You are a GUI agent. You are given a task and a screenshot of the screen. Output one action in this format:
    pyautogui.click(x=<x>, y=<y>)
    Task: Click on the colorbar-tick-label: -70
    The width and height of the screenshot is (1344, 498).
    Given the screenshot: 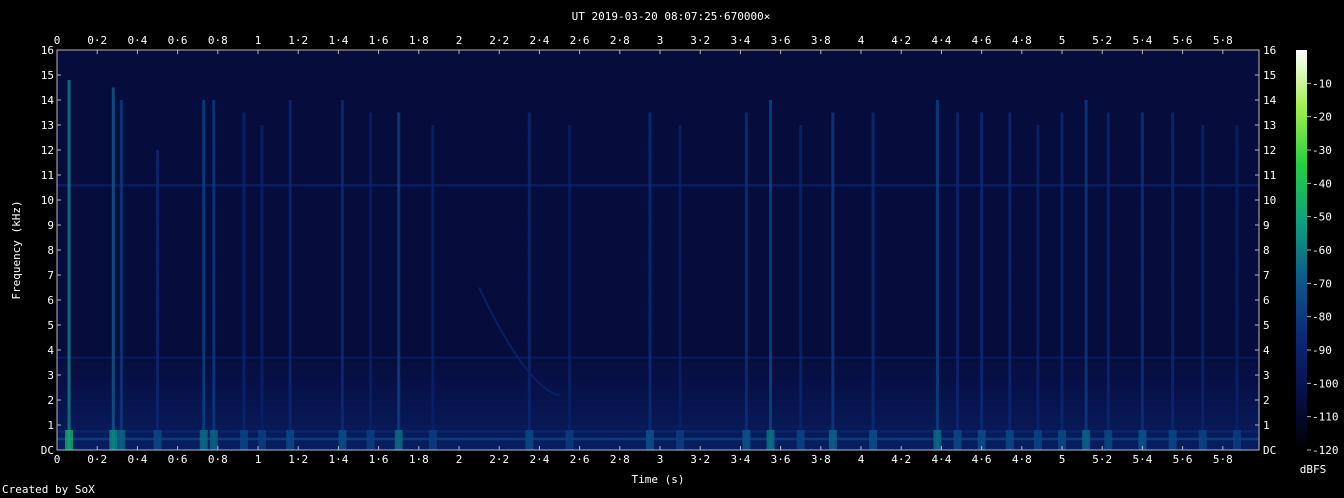 What is the action you would take?
    pyautogui.click(x=1322, y=283)
    